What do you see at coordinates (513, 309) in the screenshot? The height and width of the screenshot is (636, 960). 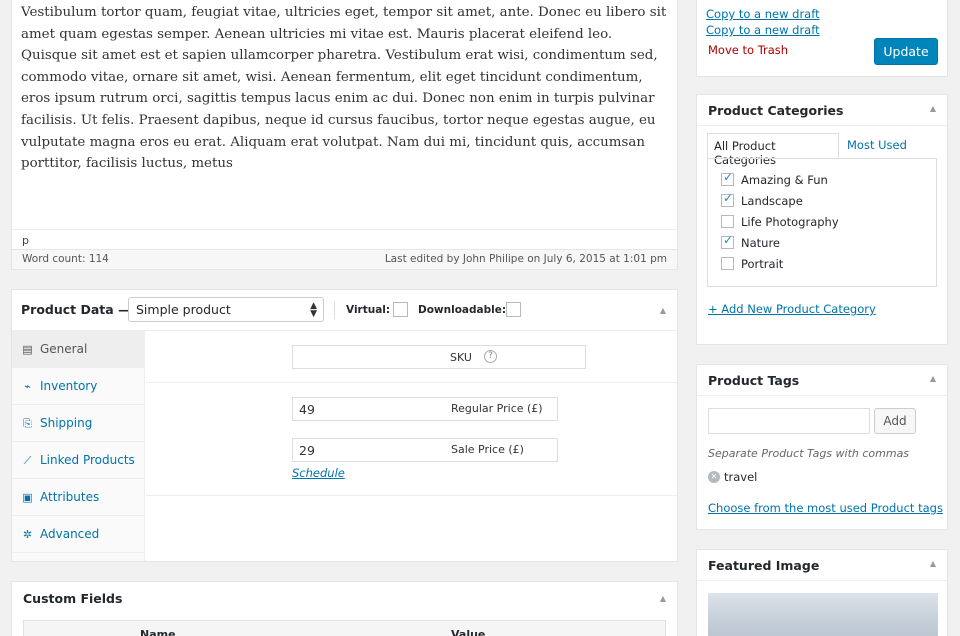 I see `downloadable-checkbox` at bounding box center [513, 309].